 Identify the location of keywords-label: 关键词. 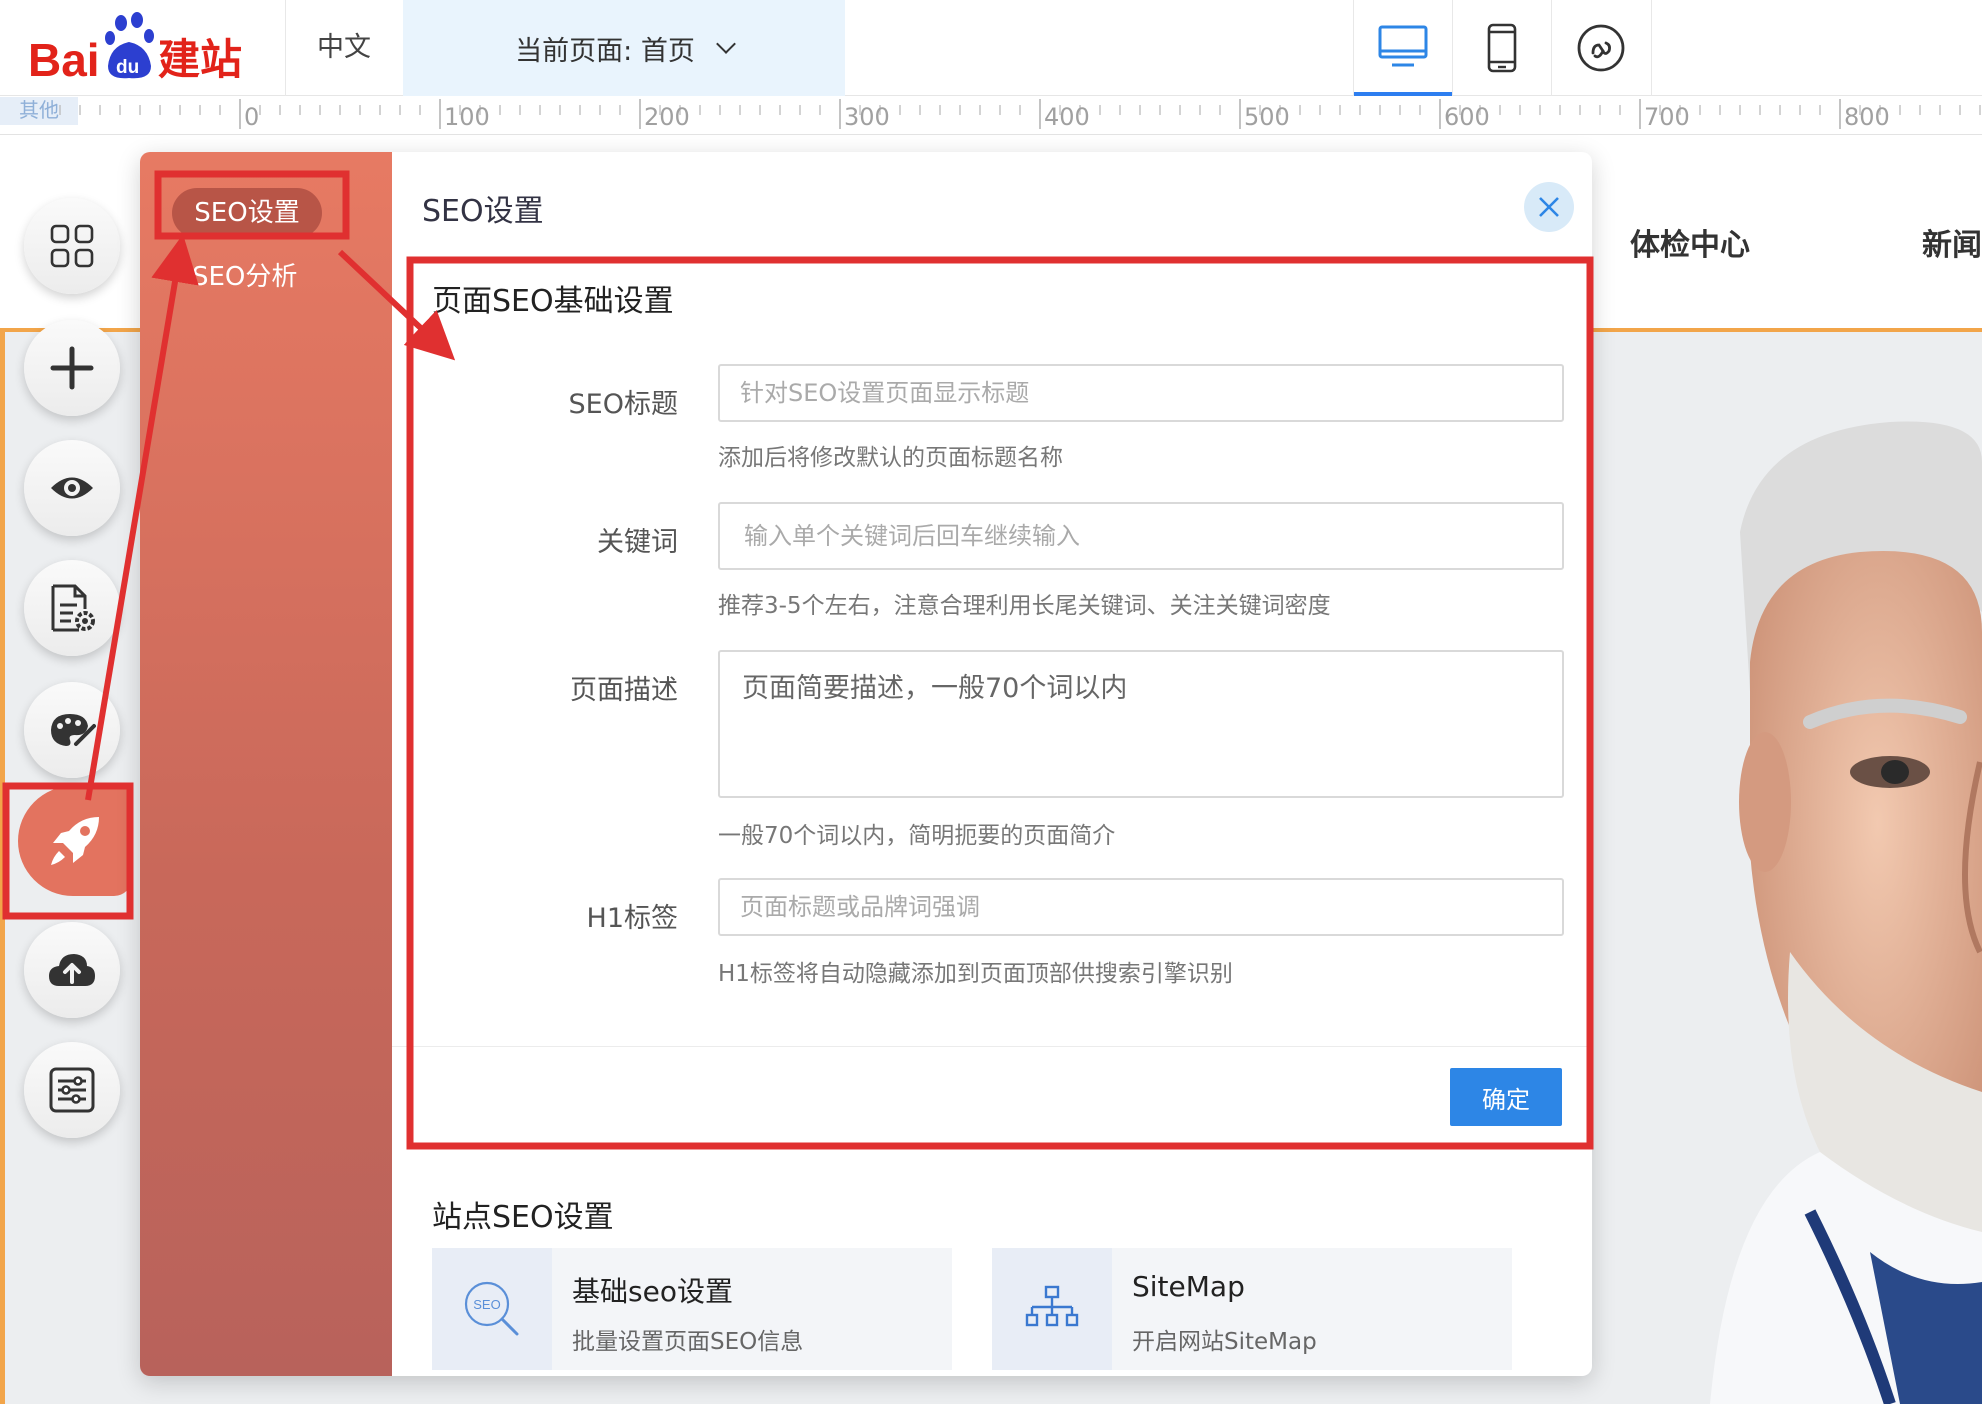
(637, 542).